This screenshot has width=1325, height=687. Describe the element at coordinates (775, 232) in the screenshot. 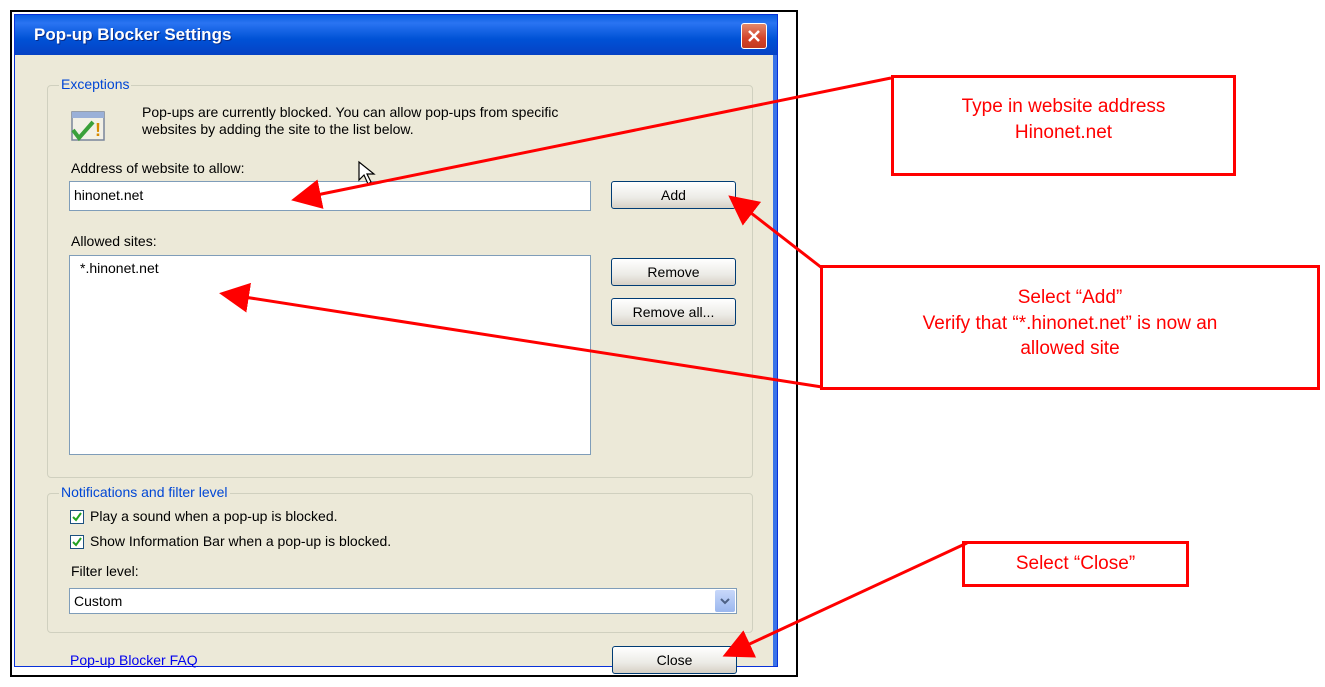

I see `arrow-to-add-button` at that location.